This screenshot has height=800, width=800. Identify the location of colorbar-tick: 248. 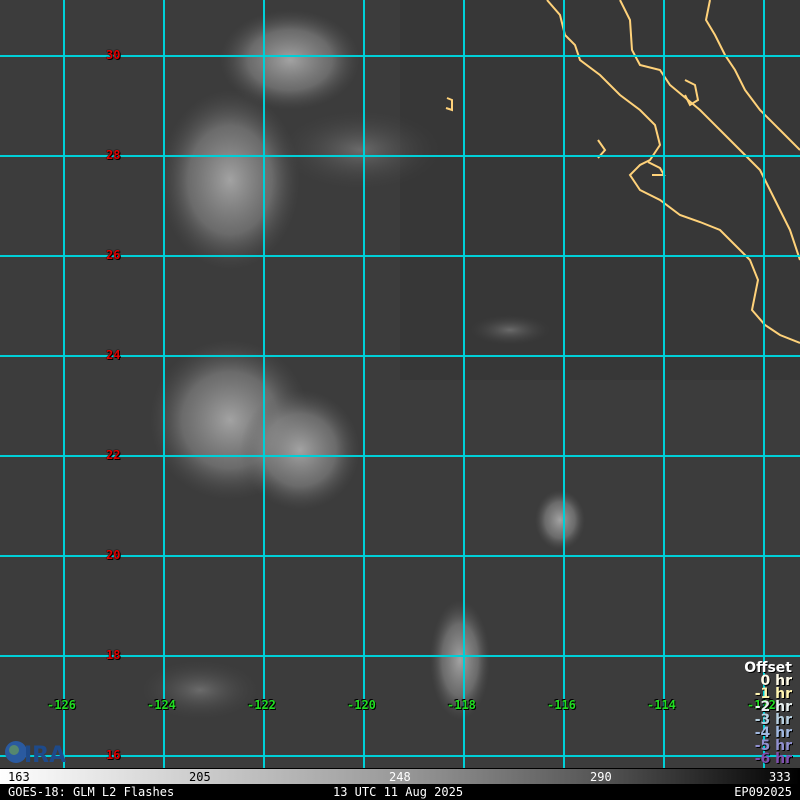
(400, 777).